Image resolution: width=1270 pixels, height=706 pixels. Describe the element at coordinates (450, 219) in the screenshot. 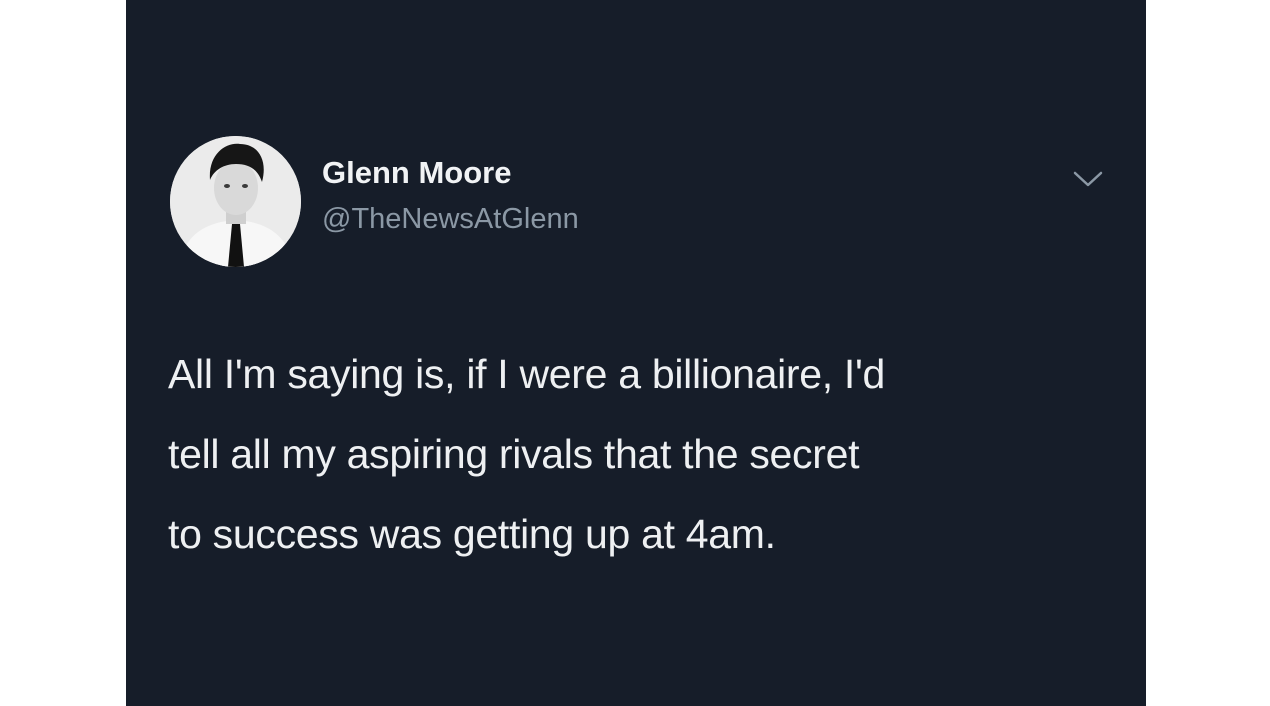

I see `user-handle: @TheNewsAtGlenn` at that location.